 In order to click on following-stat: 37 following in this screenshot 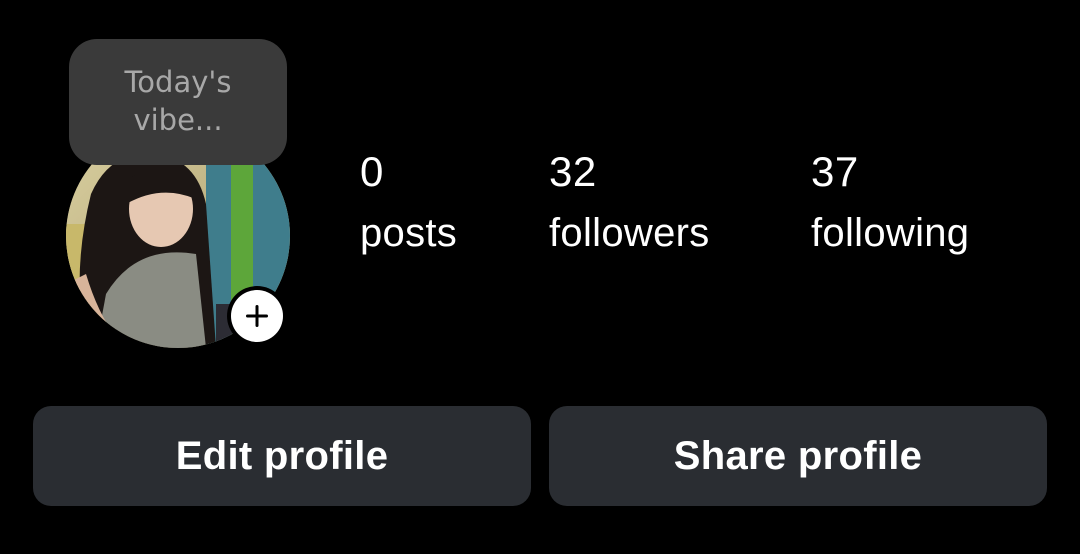, I will do `click(890, 202)`.